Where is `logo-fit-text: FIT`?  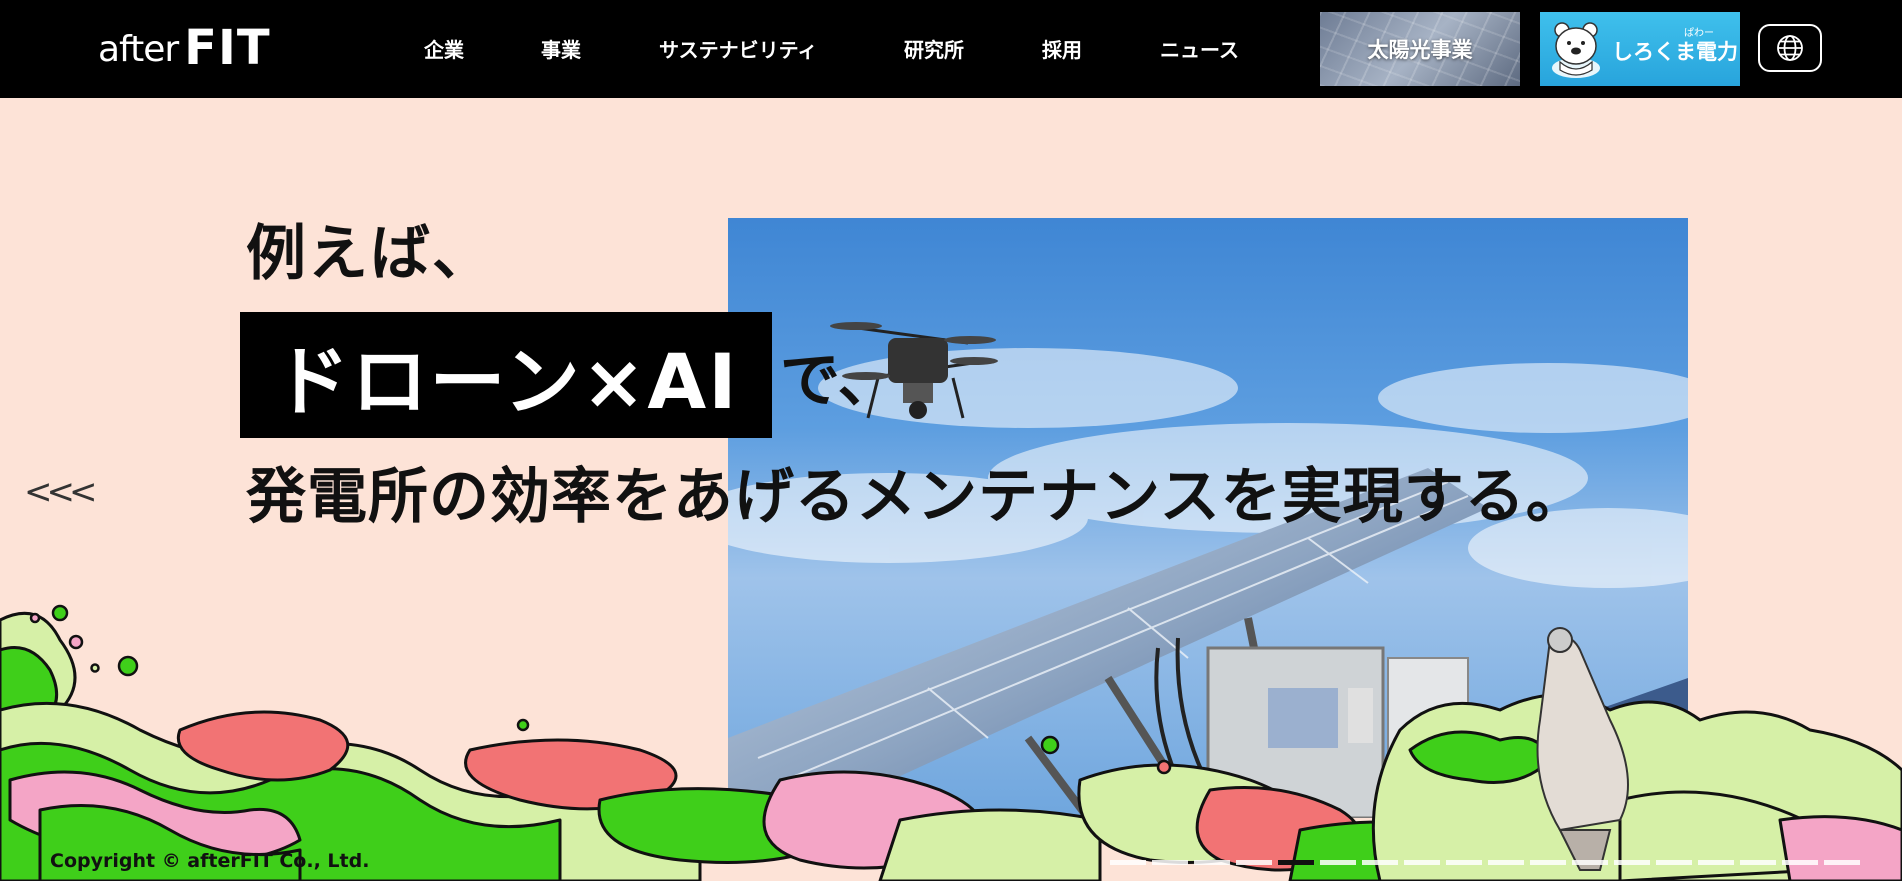
logo-fit-text: FIT is located at coordinates (227, 48).